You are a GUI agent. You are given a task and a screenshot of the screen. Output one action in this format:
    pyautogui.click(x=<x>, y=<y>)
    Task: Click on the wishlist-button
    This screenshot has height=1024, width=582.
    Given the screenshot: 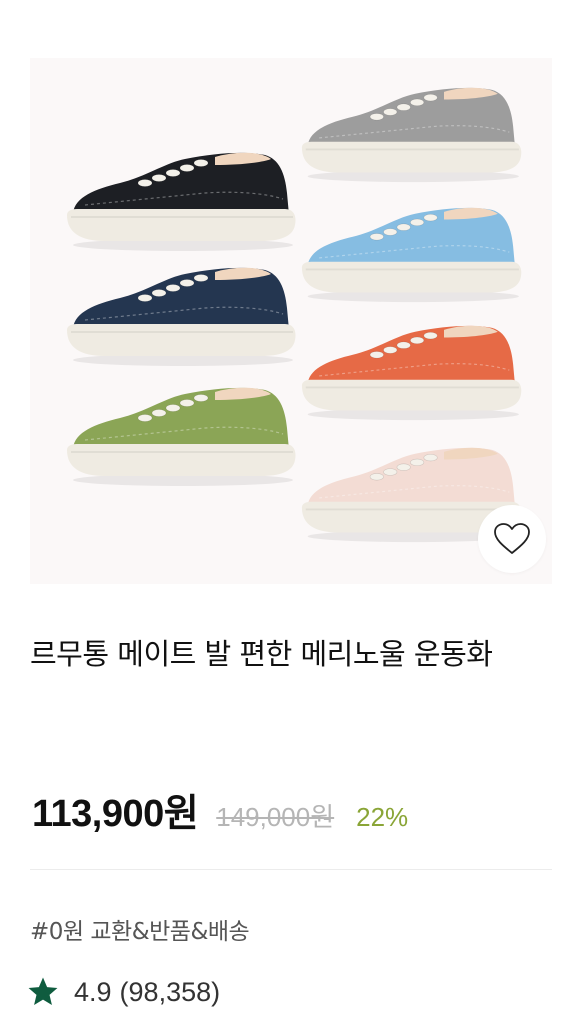 What is the action you would take?
    pyautogui.click(x=512, y=539)
    